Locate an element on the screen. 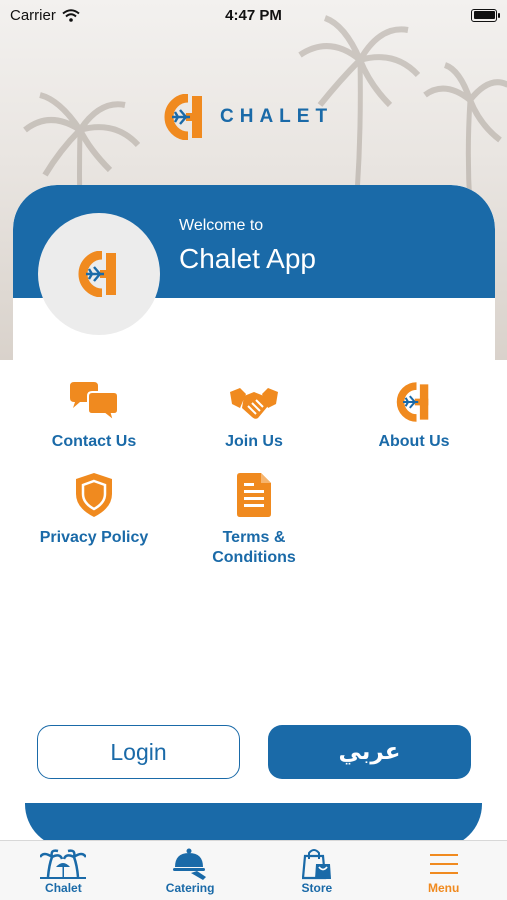 The width and height of the screenshot is (507, 900). tab-menu: Menu is located at coordinates (443, 870).